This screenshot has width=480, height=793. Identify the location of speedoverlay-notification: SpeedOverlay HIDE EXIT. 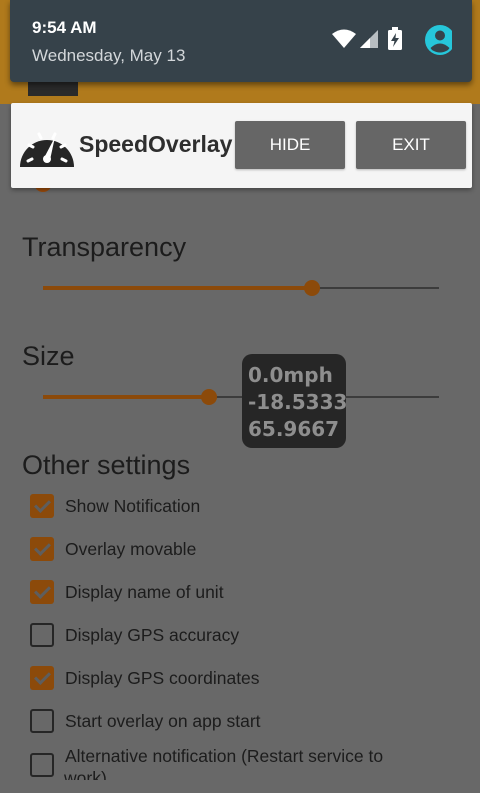
(241, 145).